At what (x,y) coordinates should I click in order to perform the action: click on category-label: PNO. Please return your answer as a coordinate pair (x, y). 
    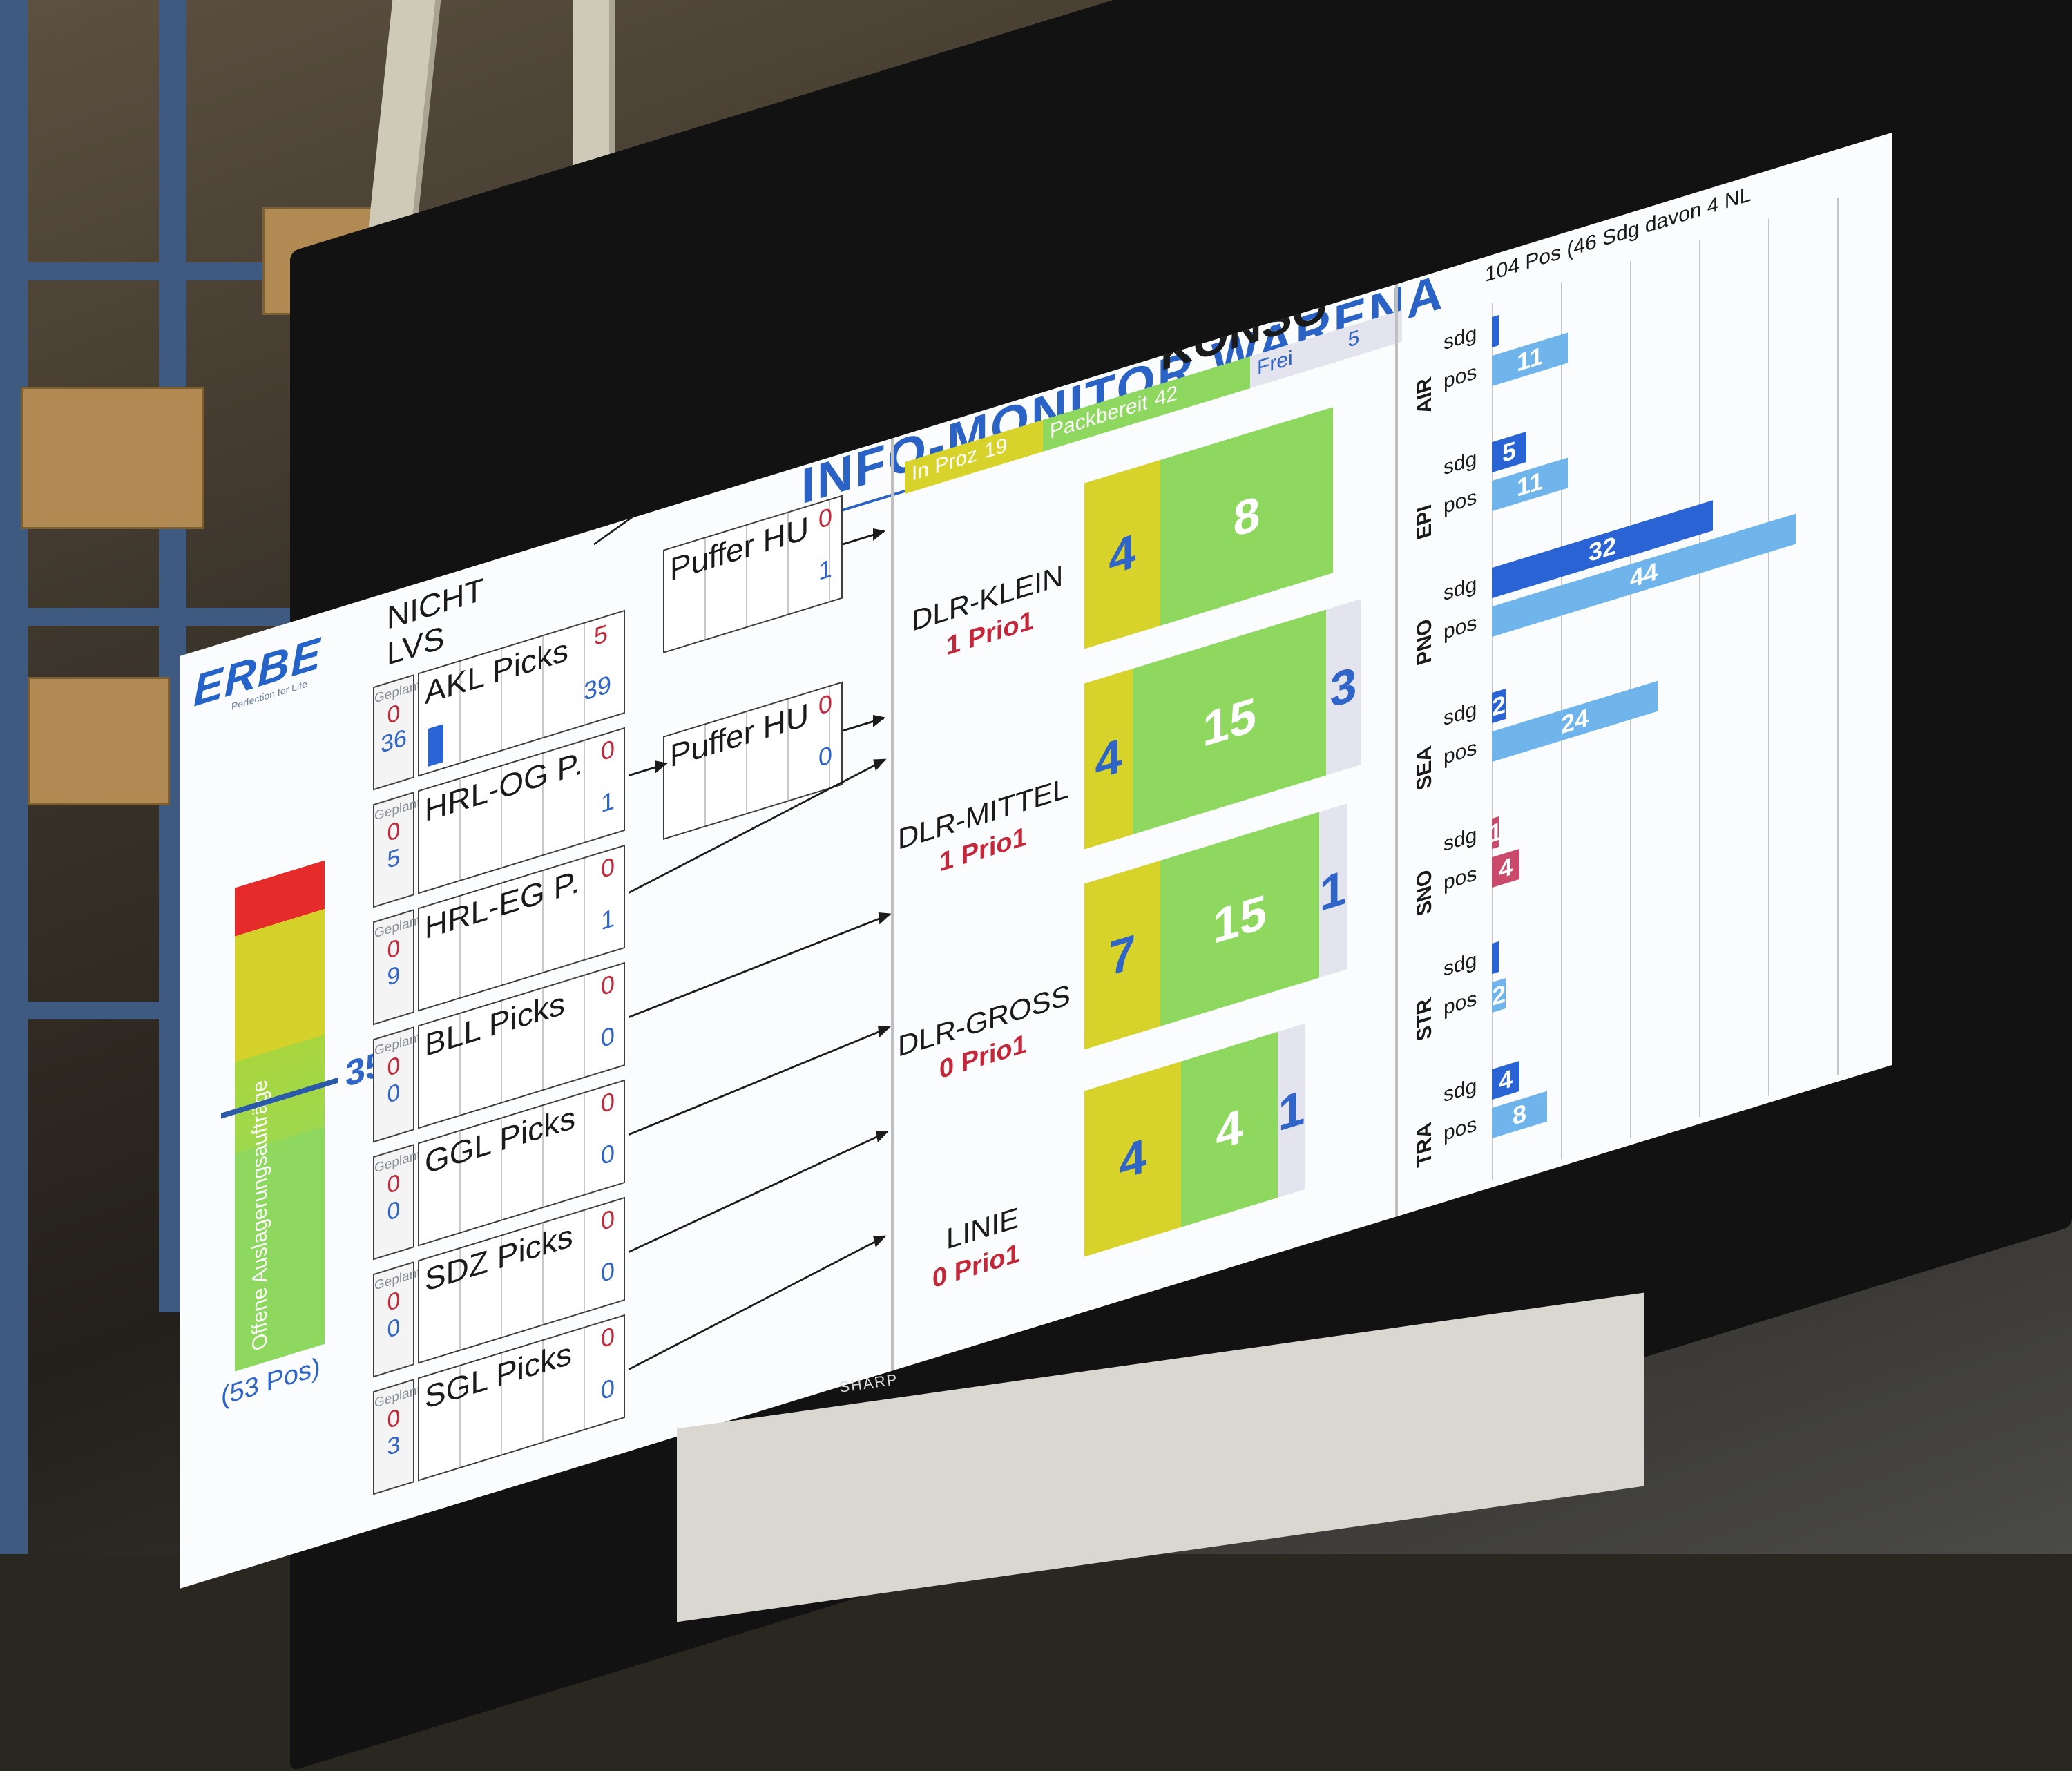
    Looking at the image, I should click on (1424, 641).